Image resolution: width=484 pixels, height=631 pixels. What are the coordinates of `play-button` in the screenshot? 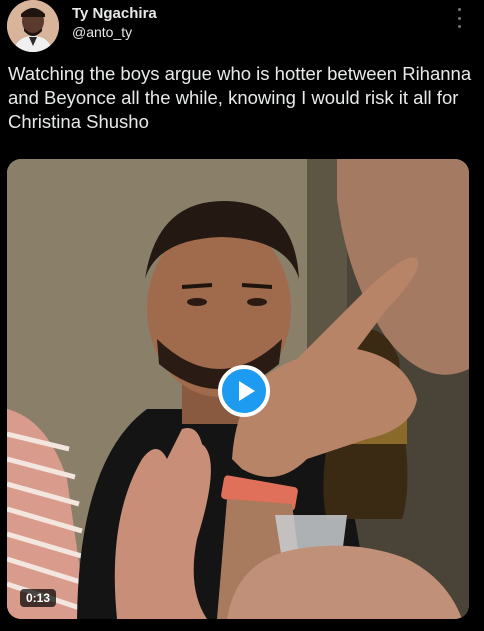 It's located at (244, 391).